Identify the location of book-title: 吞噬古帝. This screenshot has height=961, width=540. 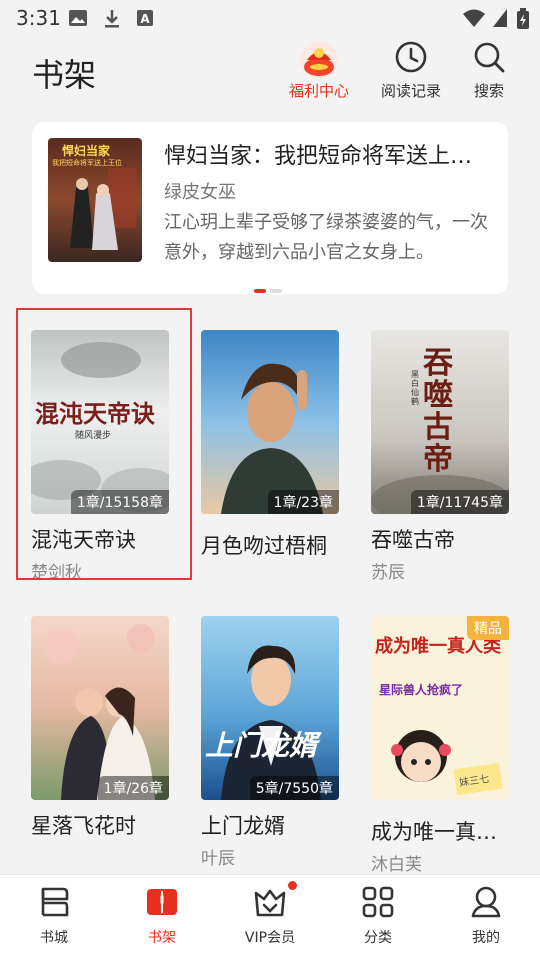
(413, 540).